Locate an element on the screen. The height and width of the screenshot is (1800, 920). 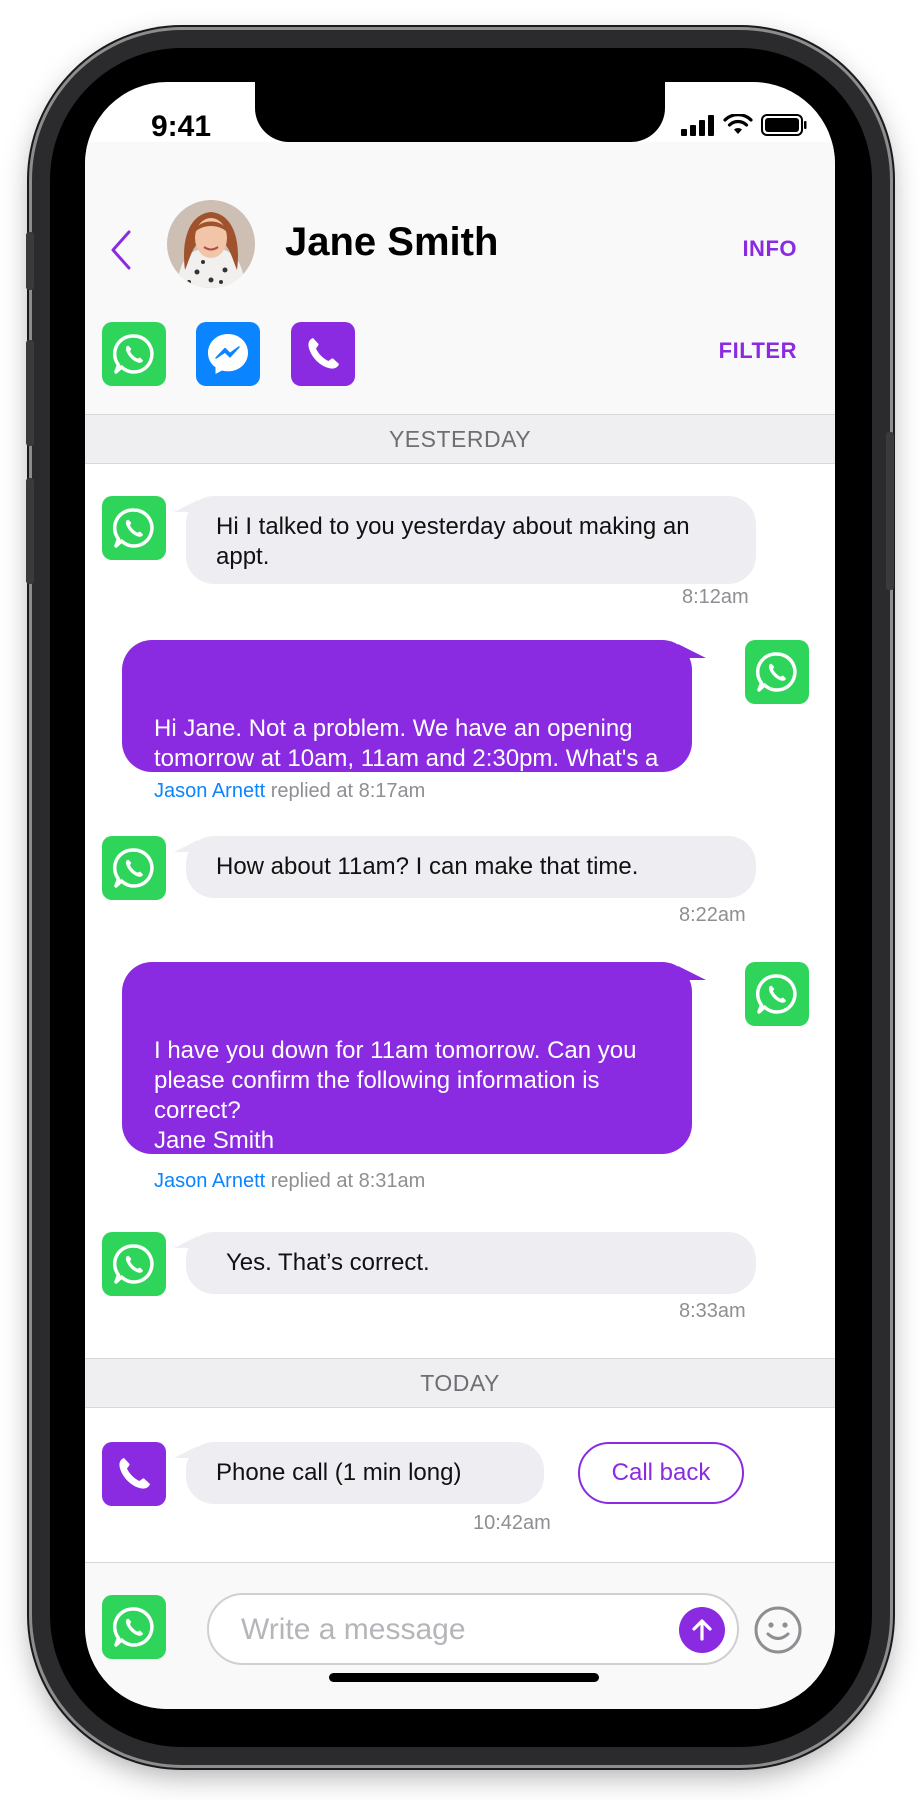
filter-button: FILTER is located at coordinates (758, 351).